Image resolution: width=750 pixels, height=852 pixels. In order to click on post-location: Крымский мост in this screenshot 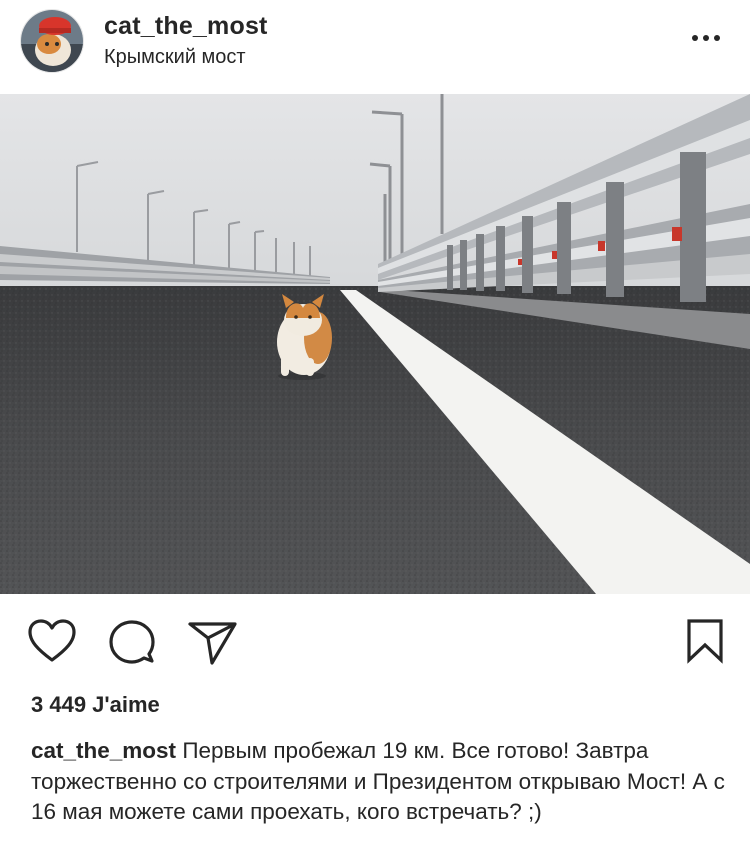, I will do `click(175, 57)`.